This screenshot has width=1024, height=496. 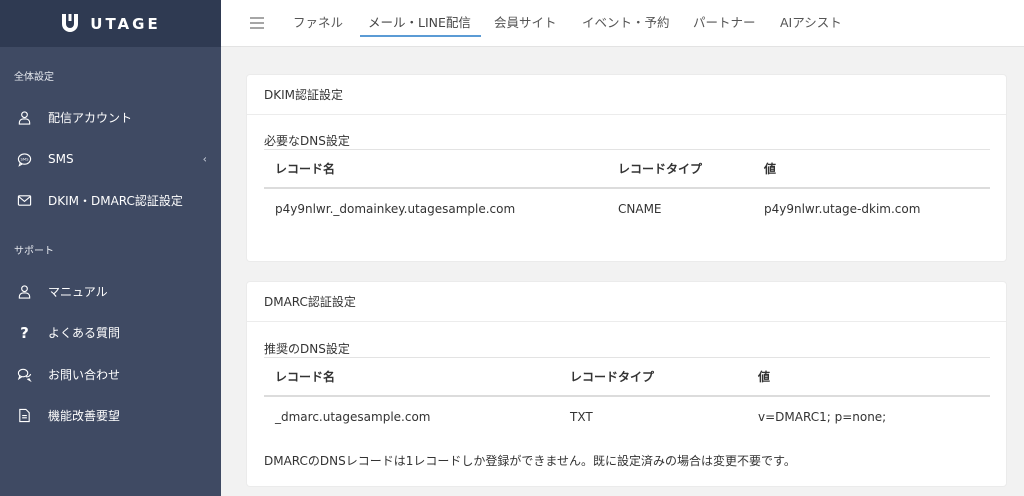 What do you see at coordinates (420, 23) in the screenshot?
I see `tab-mail-line: メール・LINE配信` at bounding box center [420, 23].